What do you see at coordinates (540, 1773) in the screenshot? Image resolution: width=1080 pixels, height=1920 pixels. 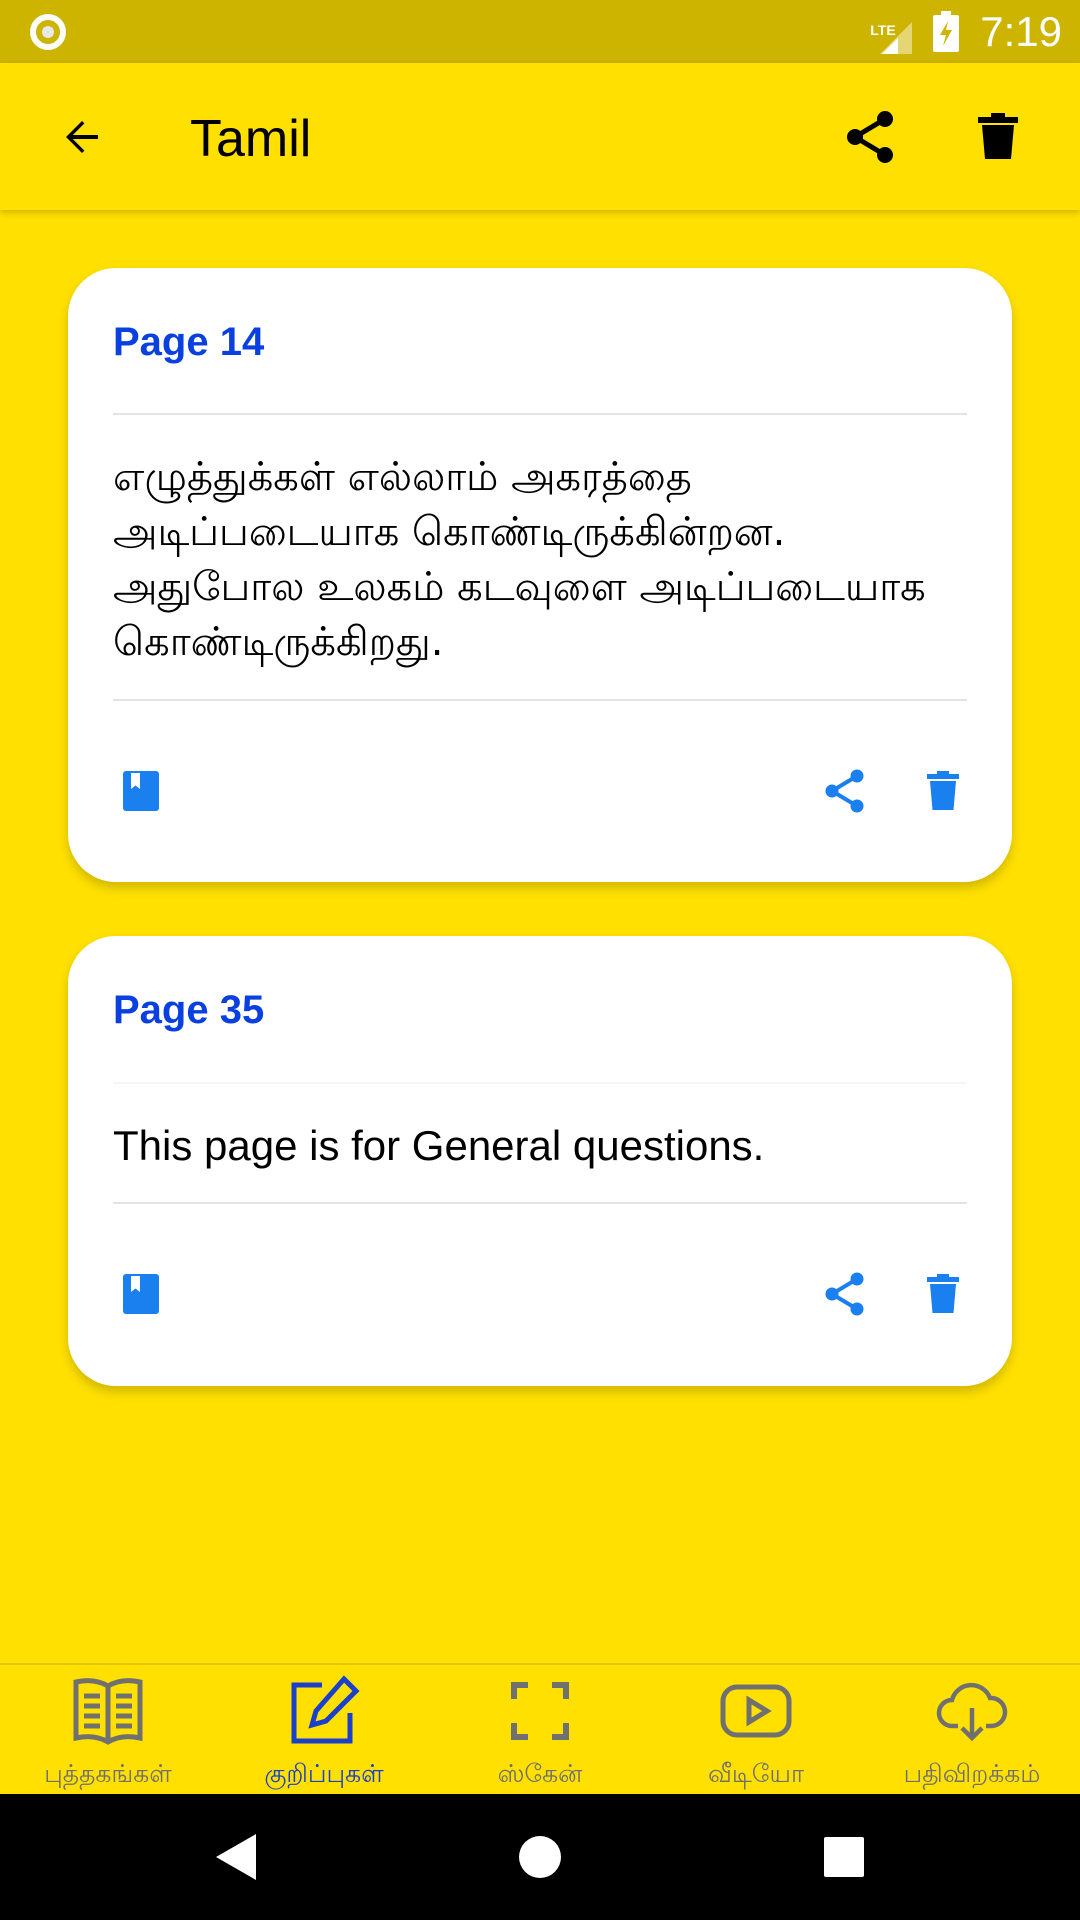 I see `nav-label: ஸ்கேன்` at bounding box center [540, 1773].